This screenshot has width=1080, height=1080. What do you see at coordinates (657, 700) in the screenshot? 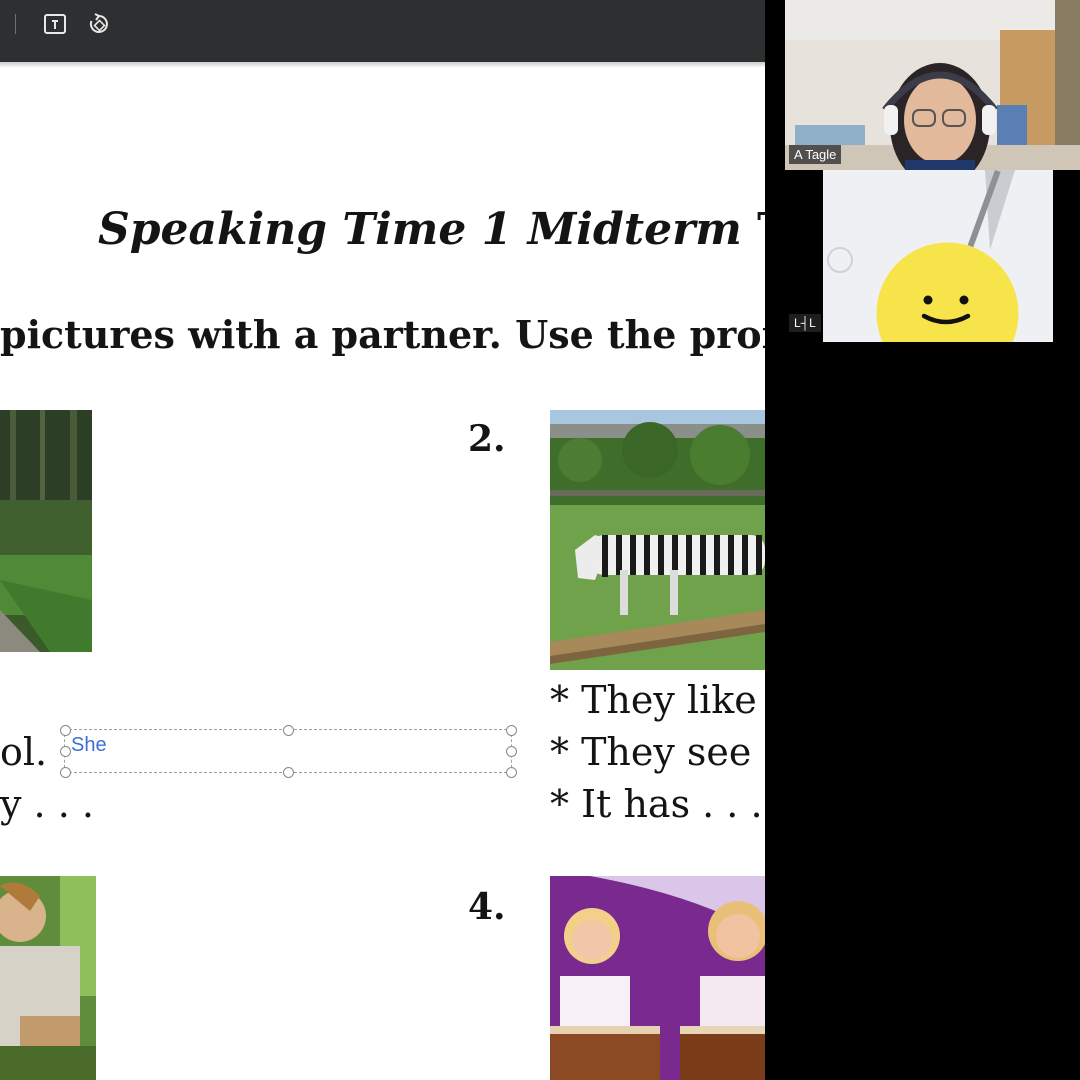
I see `prompt-line-1: * They like t` at bounding box center [657, 700].